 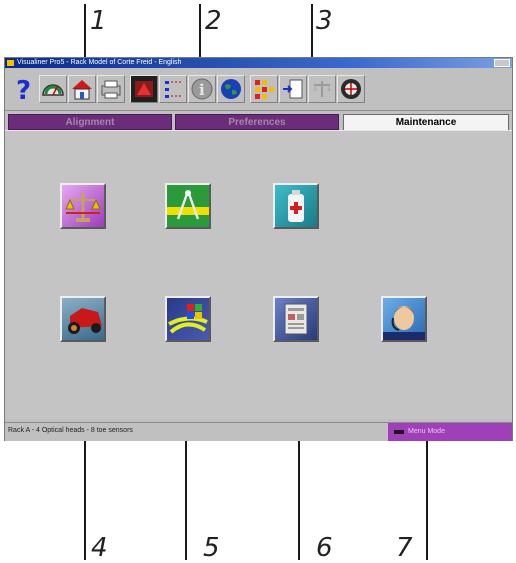 I want to click on svg-text: i, so click(x=202, y=90).